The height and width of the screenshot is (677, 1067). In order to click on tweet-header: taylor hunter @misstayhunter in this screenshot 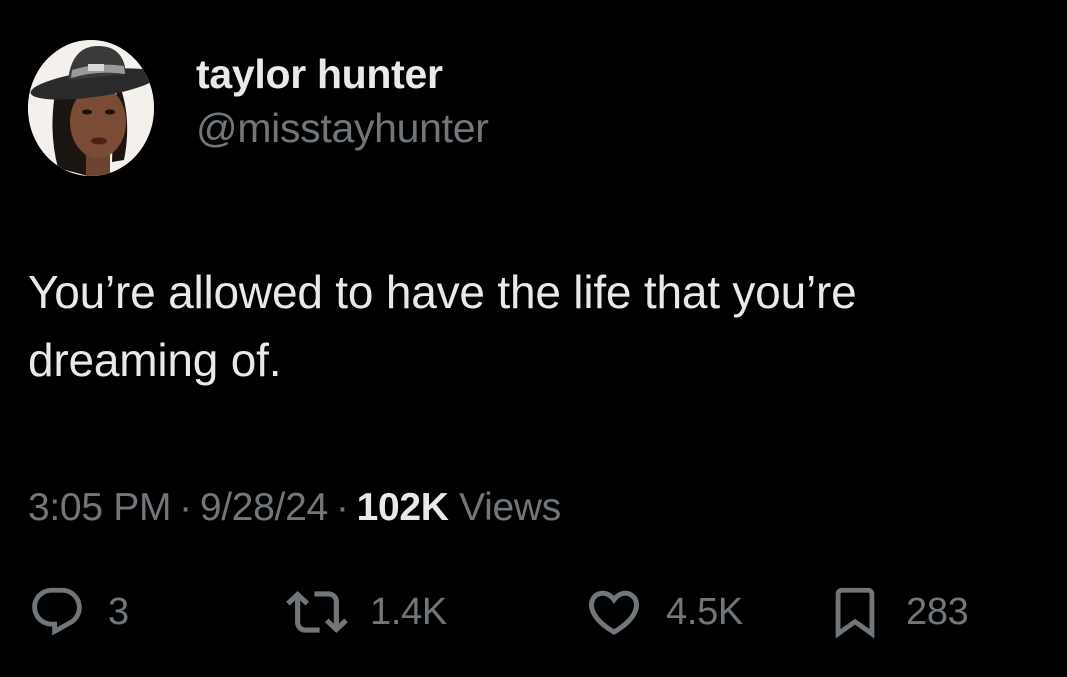, I will do `click(258, 108)`.